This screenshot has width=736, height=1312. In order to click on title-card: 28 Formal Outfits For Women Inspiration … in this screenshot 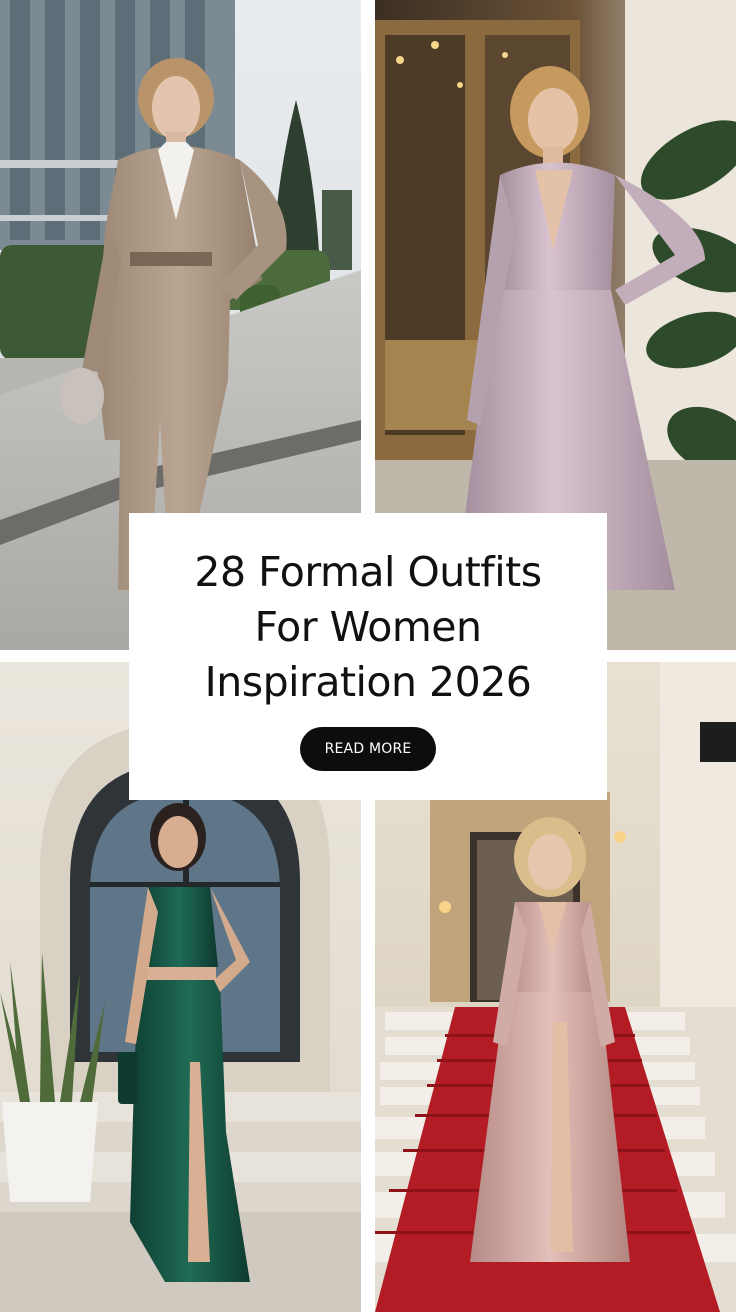, I will do `click(368, 656)`.